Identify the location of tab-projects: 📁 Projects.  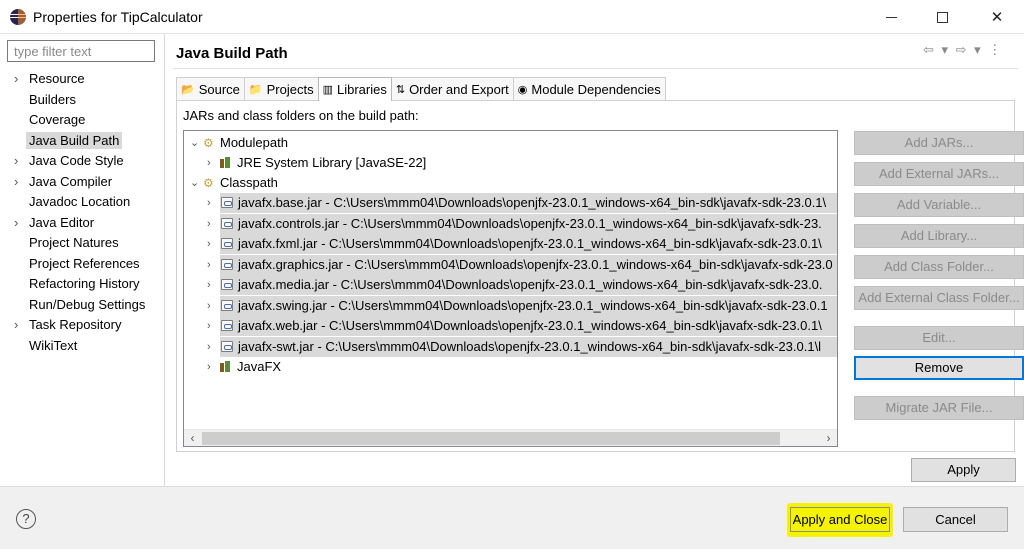
(281, 88).